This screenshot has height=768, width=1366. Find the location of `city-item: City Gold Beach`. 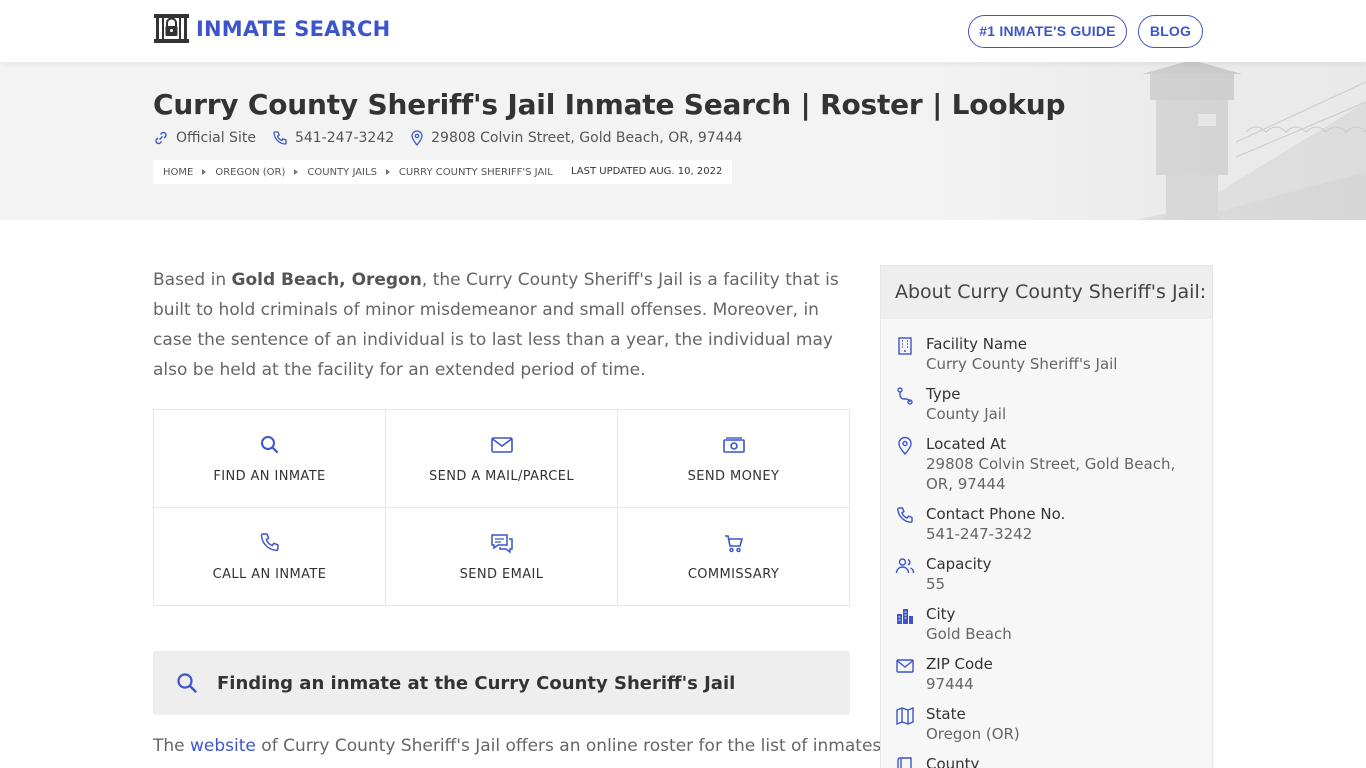

city-item: City Gold Beach is located at coordinates (1045, 624).